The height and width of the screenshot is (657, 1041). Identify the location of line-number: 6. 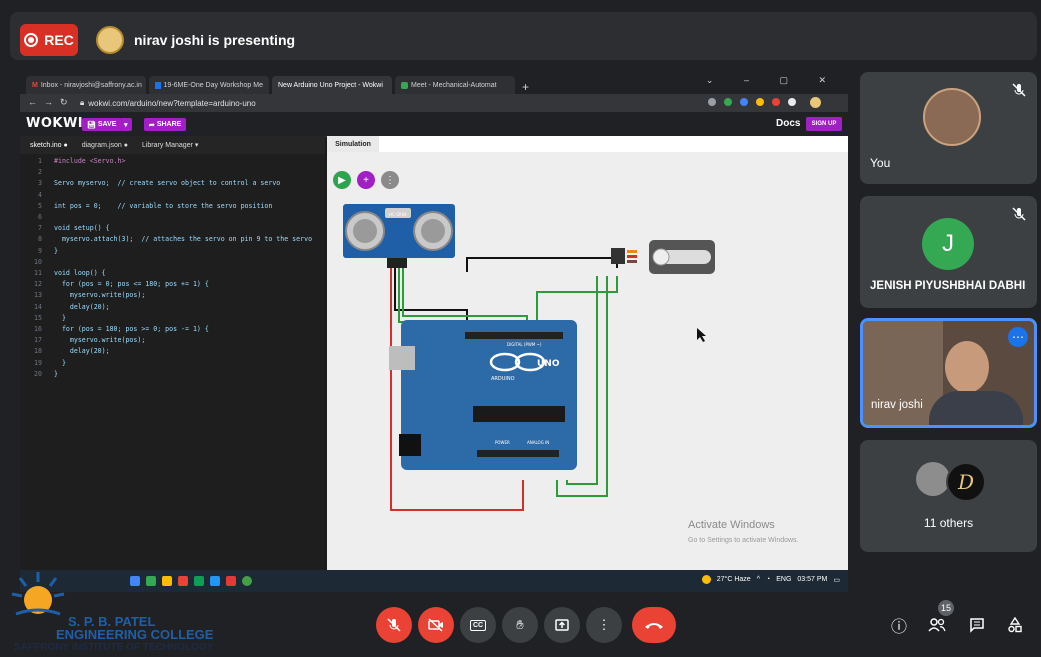
(40, 217).